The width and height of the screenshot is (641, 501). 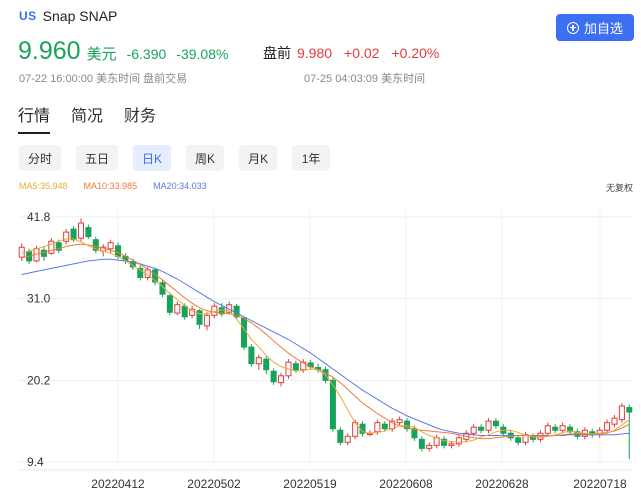 What do you see at coordinates (140, 118) in the screenshot?
I see `tab-finance: 财务` at bounding box center [140, 118].